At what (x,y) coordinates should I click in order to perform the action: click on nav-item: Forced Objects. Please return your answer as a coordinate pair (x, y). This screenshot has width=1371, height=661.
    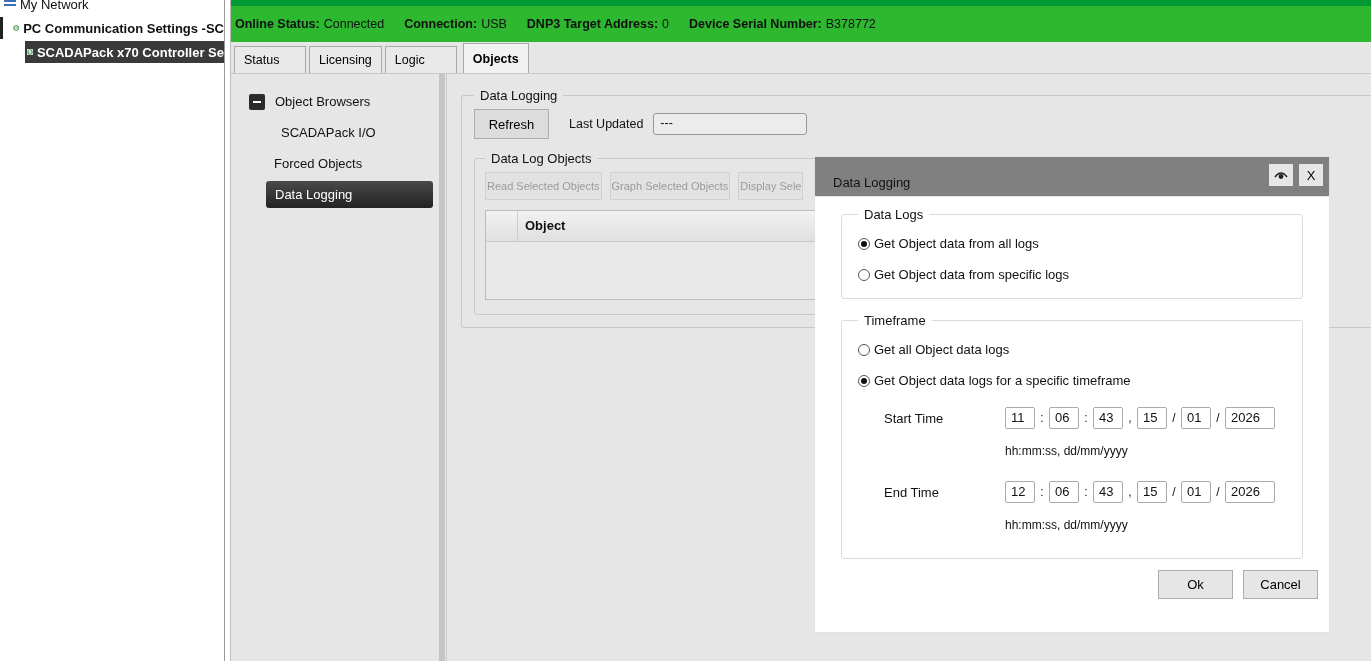
    Looking at the image, I should click on (318, 163).